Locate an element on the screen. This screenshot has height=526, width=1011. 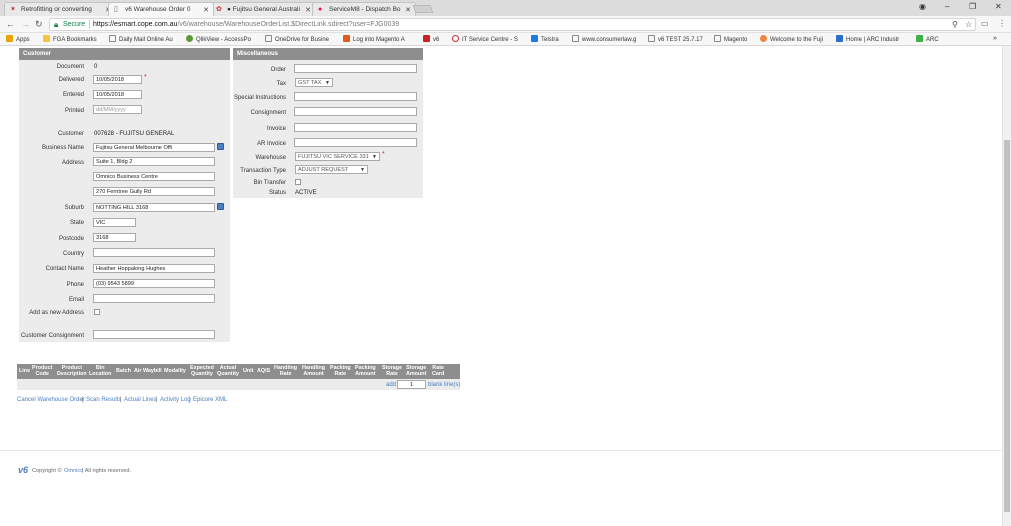
bookmark-magento-login: Log into Magento A is located at coordinates (374, 39).